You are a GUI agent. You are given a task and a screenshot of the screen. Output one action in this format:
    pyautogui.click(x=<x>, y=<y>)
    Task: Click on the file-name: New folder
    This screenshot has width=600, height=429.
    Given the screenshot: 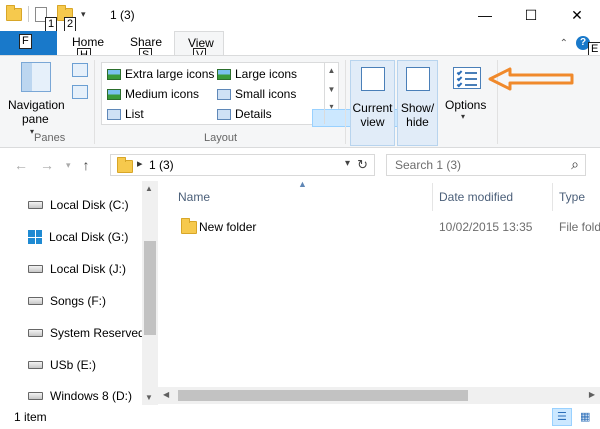 What is the action you would take?
    pyautogui.click(x=228, y=227)
    